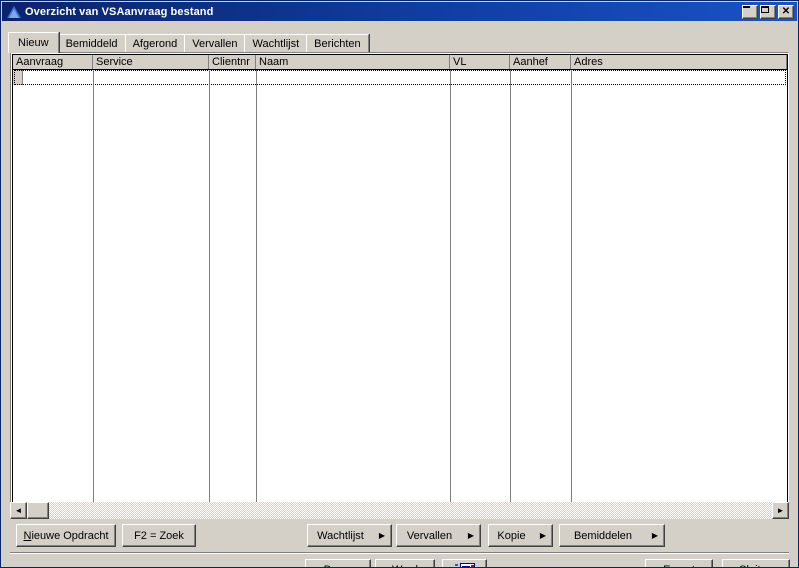 Image resolution: width=799 pixels, height=568 pixels. I want to click on tab-label: Vervallen, so click(215, 44).